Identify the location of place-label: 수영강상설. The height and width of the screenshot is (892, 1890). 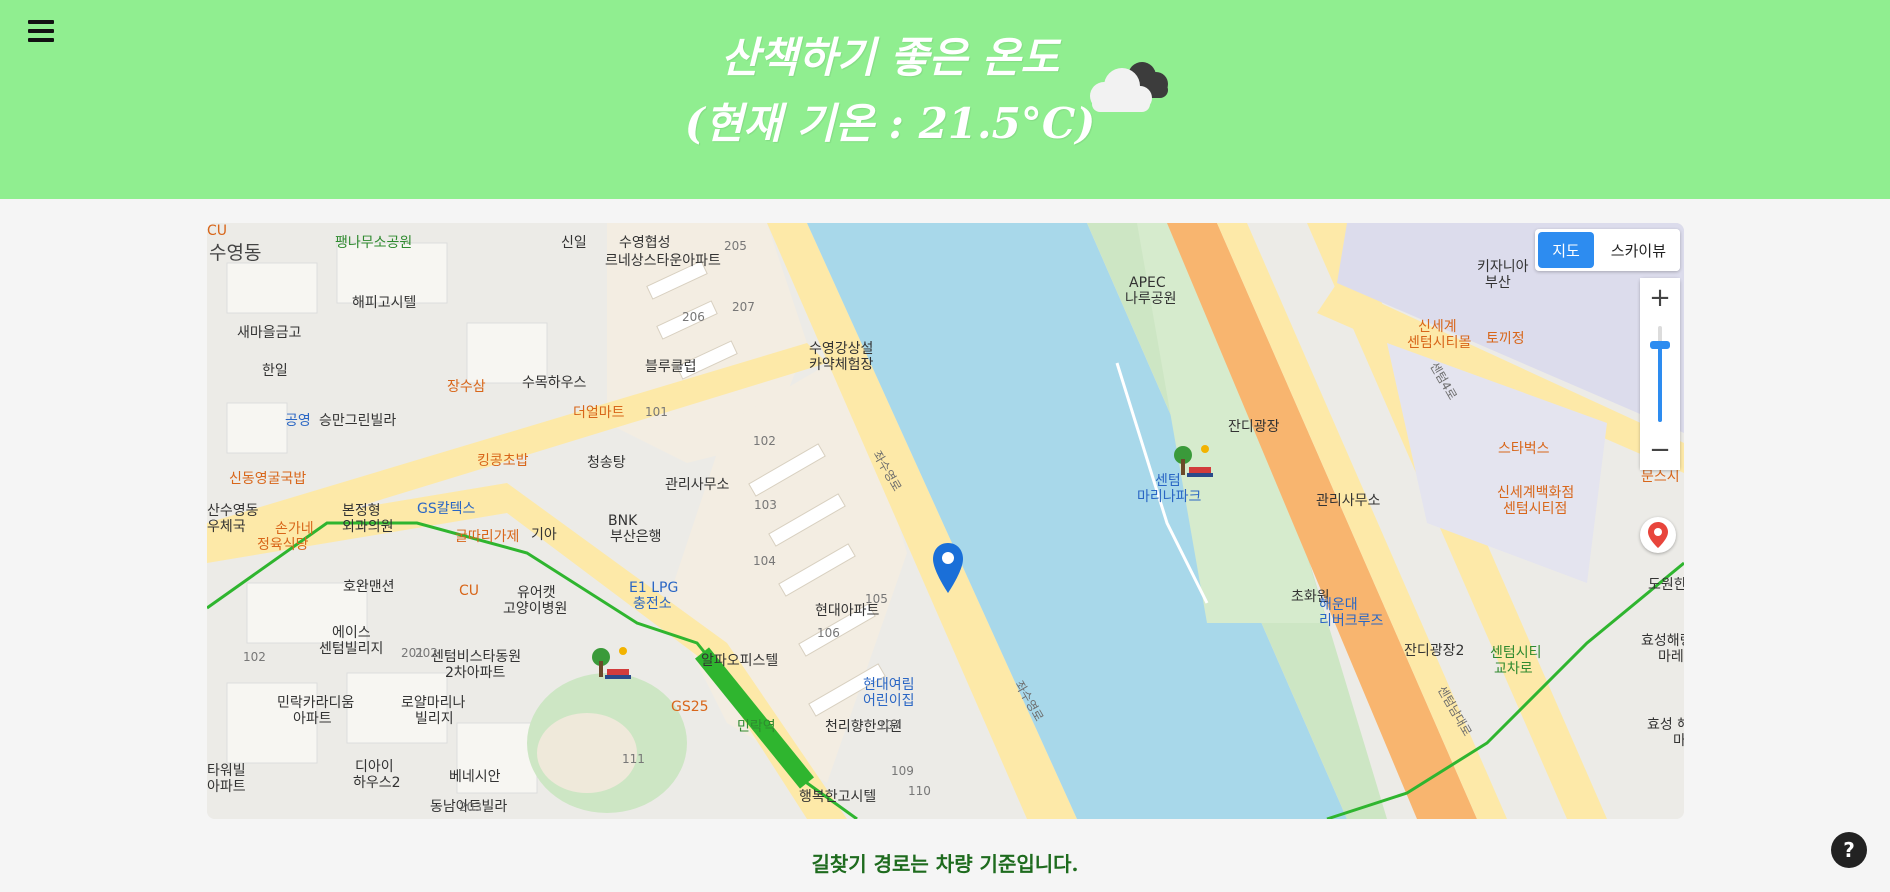
(841, 349).